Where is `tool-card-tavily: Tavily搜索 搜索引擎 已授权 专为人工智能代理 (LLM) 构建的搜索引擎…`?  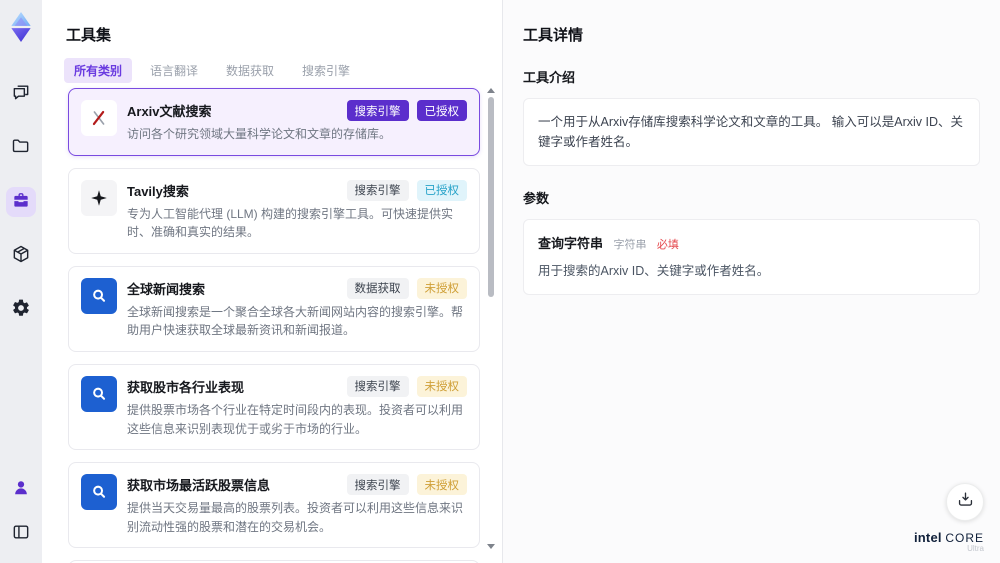
tool-card-tavily: Tavily搜索 搜索引擎 已授权 专为人工智能代理 (LLM) 构建的搜索引擎… is located at coordinates (274, 210).